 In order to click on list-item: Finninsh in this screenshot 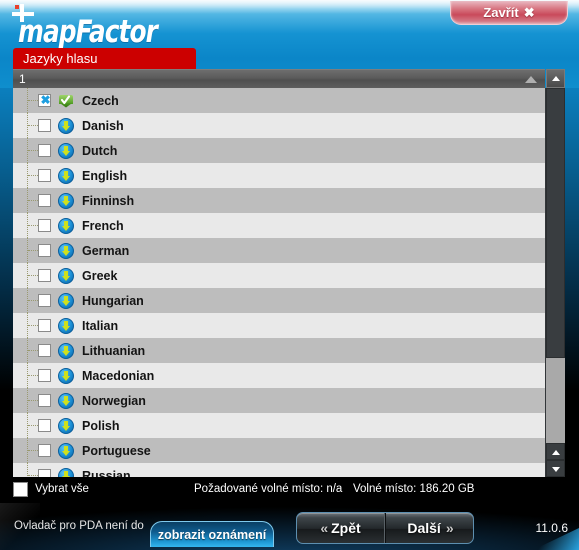, I will do `click(279, 200)`.